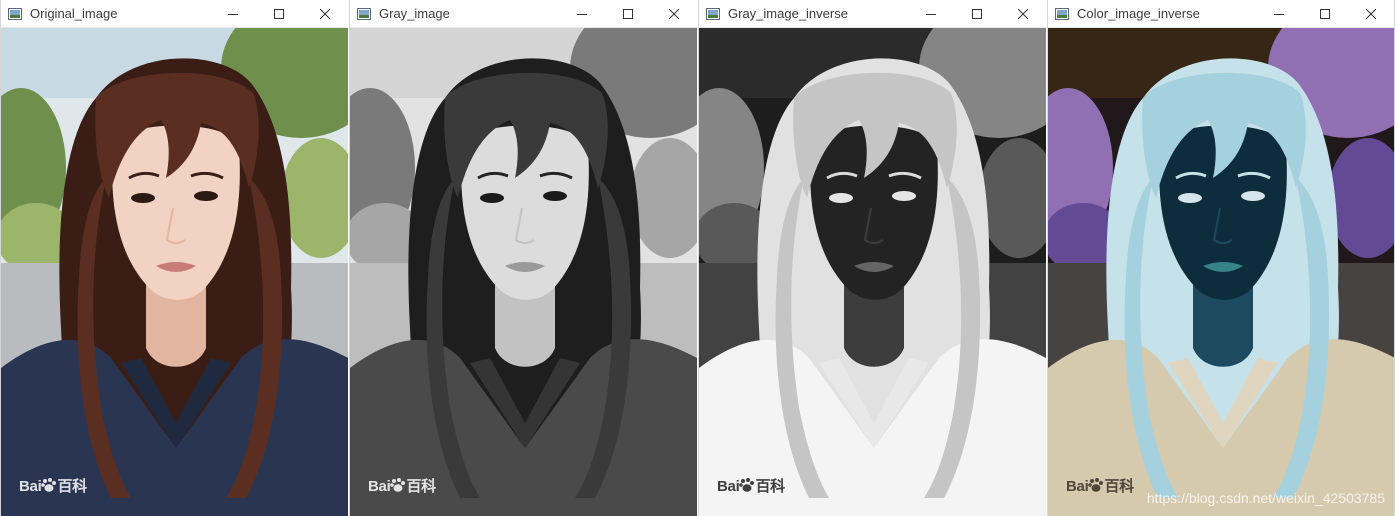 This screenshot has width=1395, height=516. What do you see at coordinates (174, 14) in the screenshot?
I see `title-bar: Original_image` at bounding box center [174, 14].